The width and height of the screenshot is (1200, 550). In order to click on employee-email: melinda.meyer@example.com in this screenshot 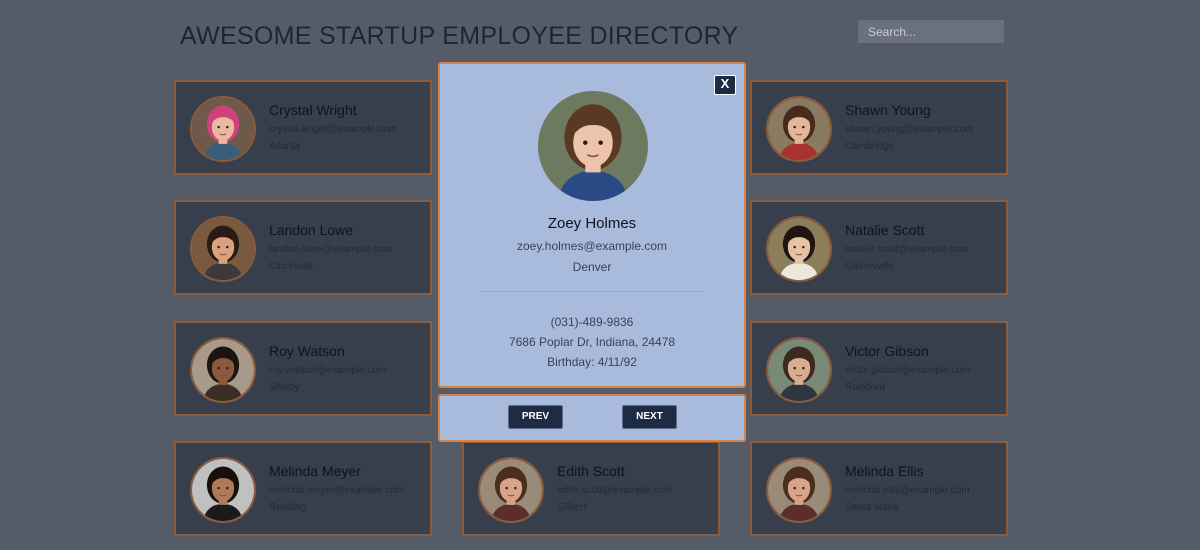, I will do `click(337, 490)`.